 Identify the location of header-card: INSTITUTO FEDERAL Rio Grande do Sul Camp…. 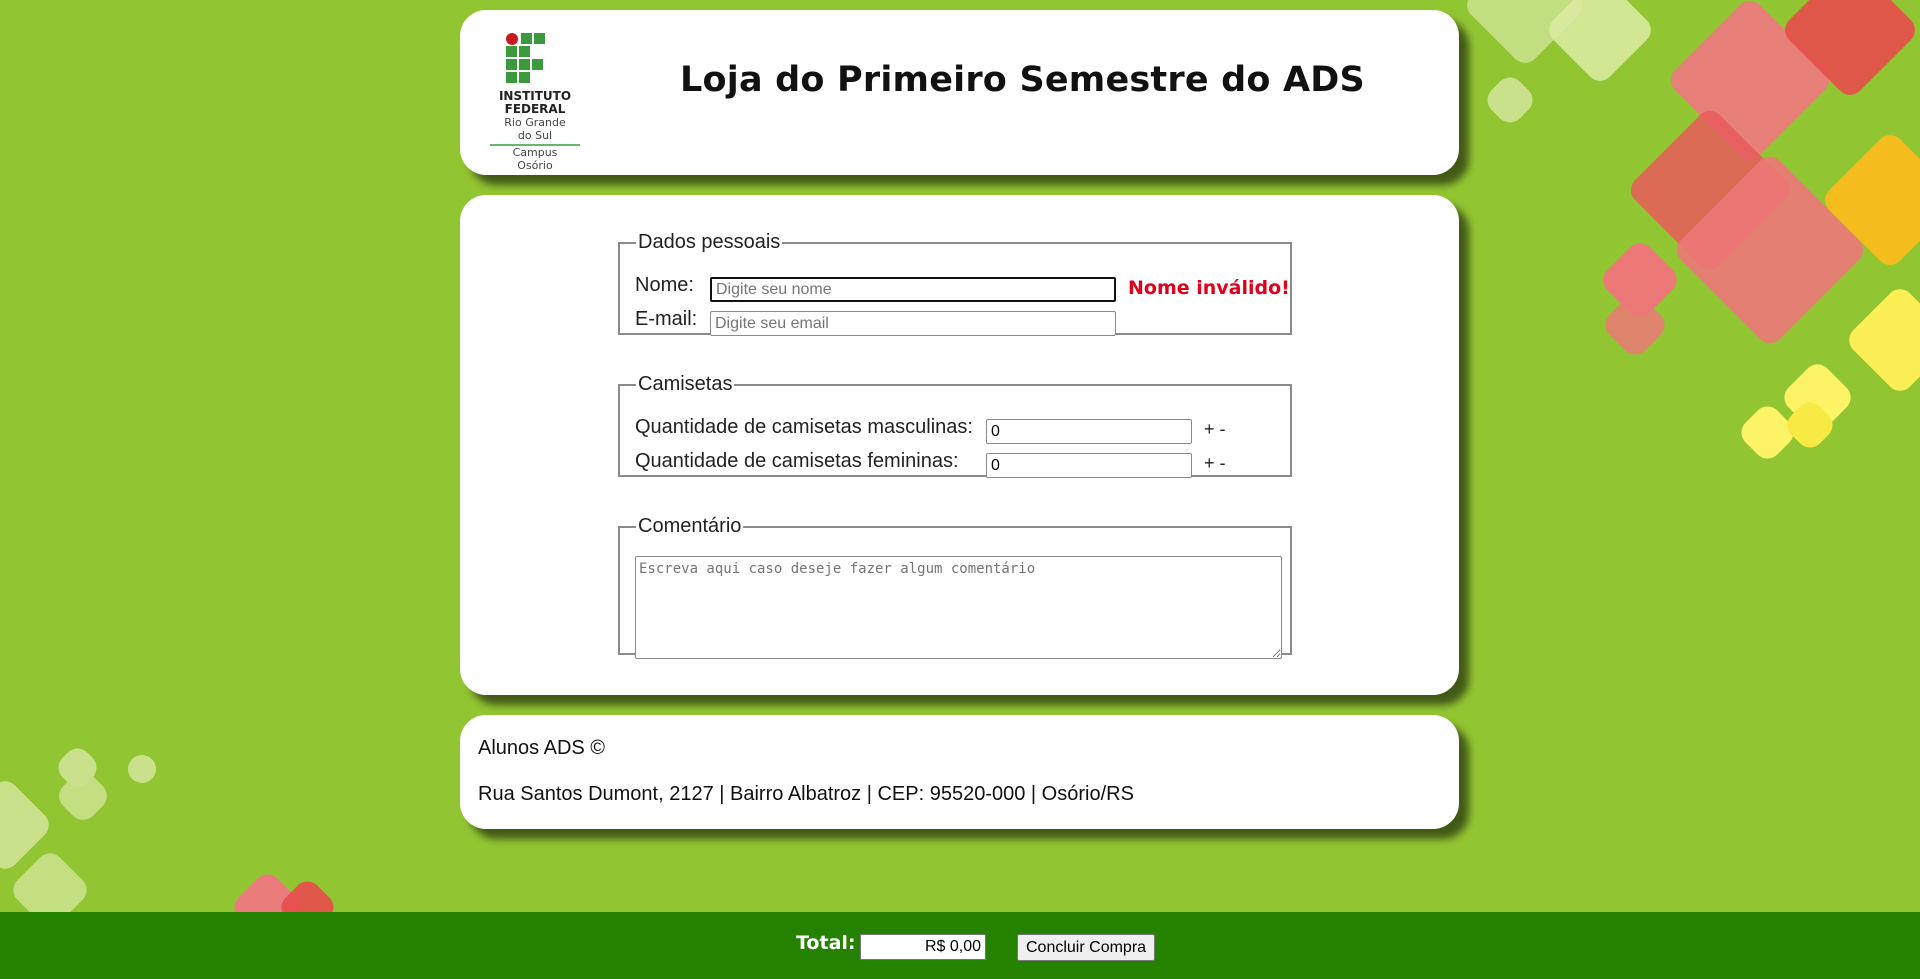
(959, 92).